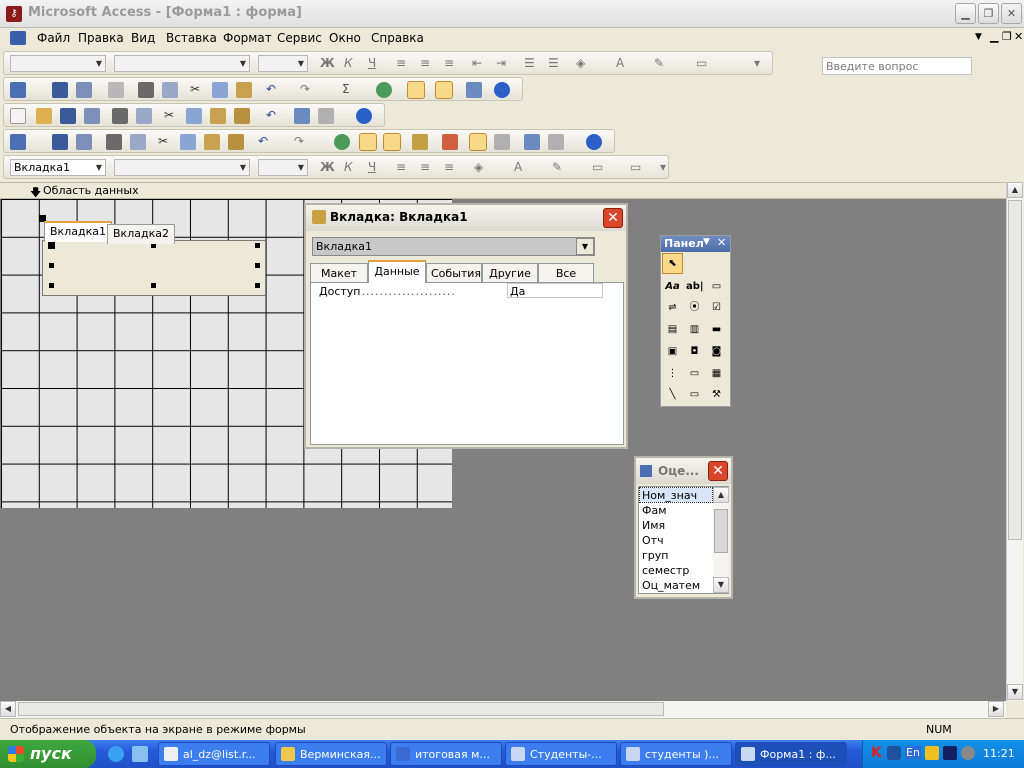  I want to click on checkbox-icon: ☑, so click(716, 307).